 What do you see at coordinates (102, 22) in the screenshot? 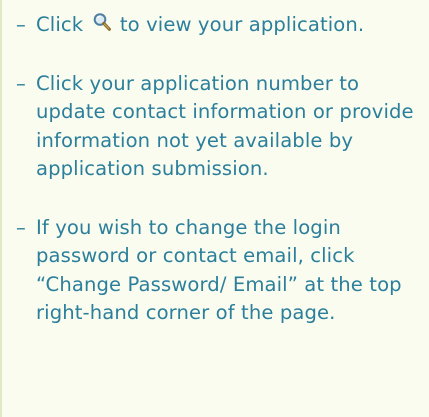
I see `magnifier-icon` at bounding box center [102, 22].